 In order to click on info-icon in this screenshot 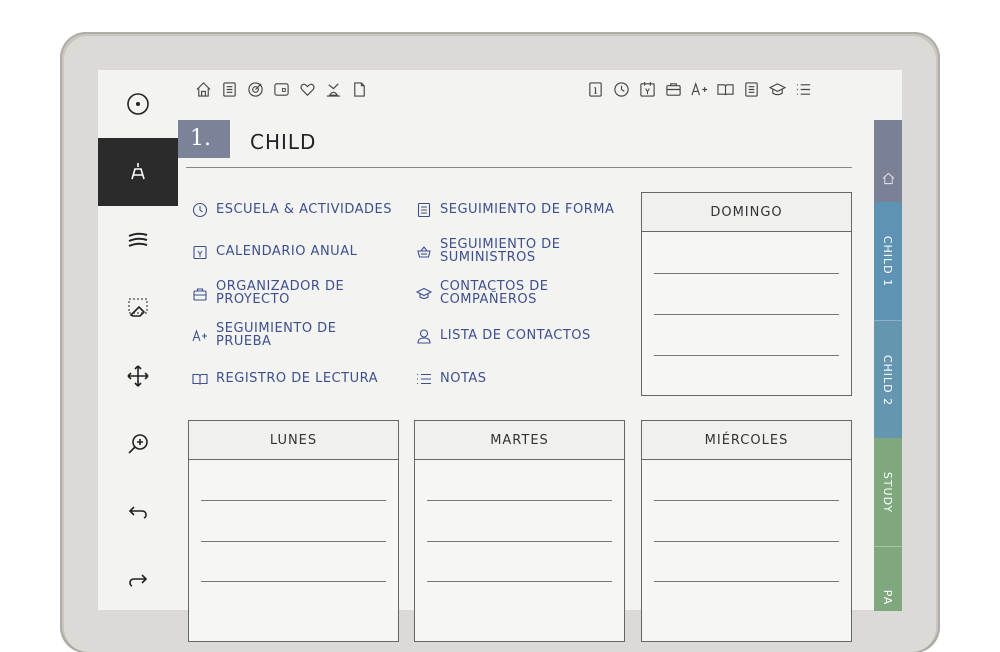, I will do `click(595, 89)`.